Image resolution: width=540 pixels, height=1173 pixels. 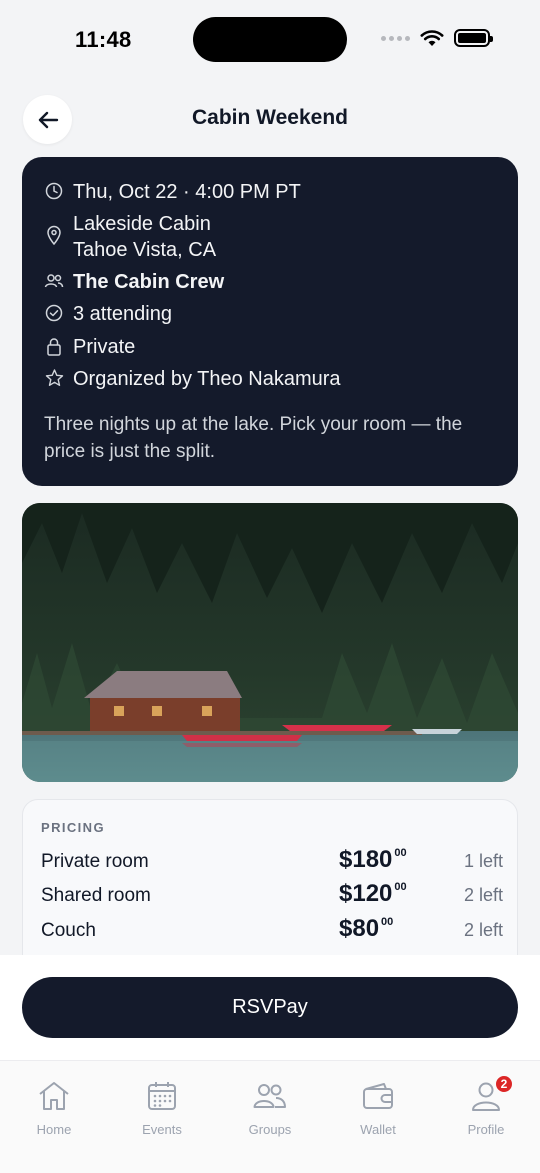 I want to click on wallet-icon, so click(x=378, y=1096).